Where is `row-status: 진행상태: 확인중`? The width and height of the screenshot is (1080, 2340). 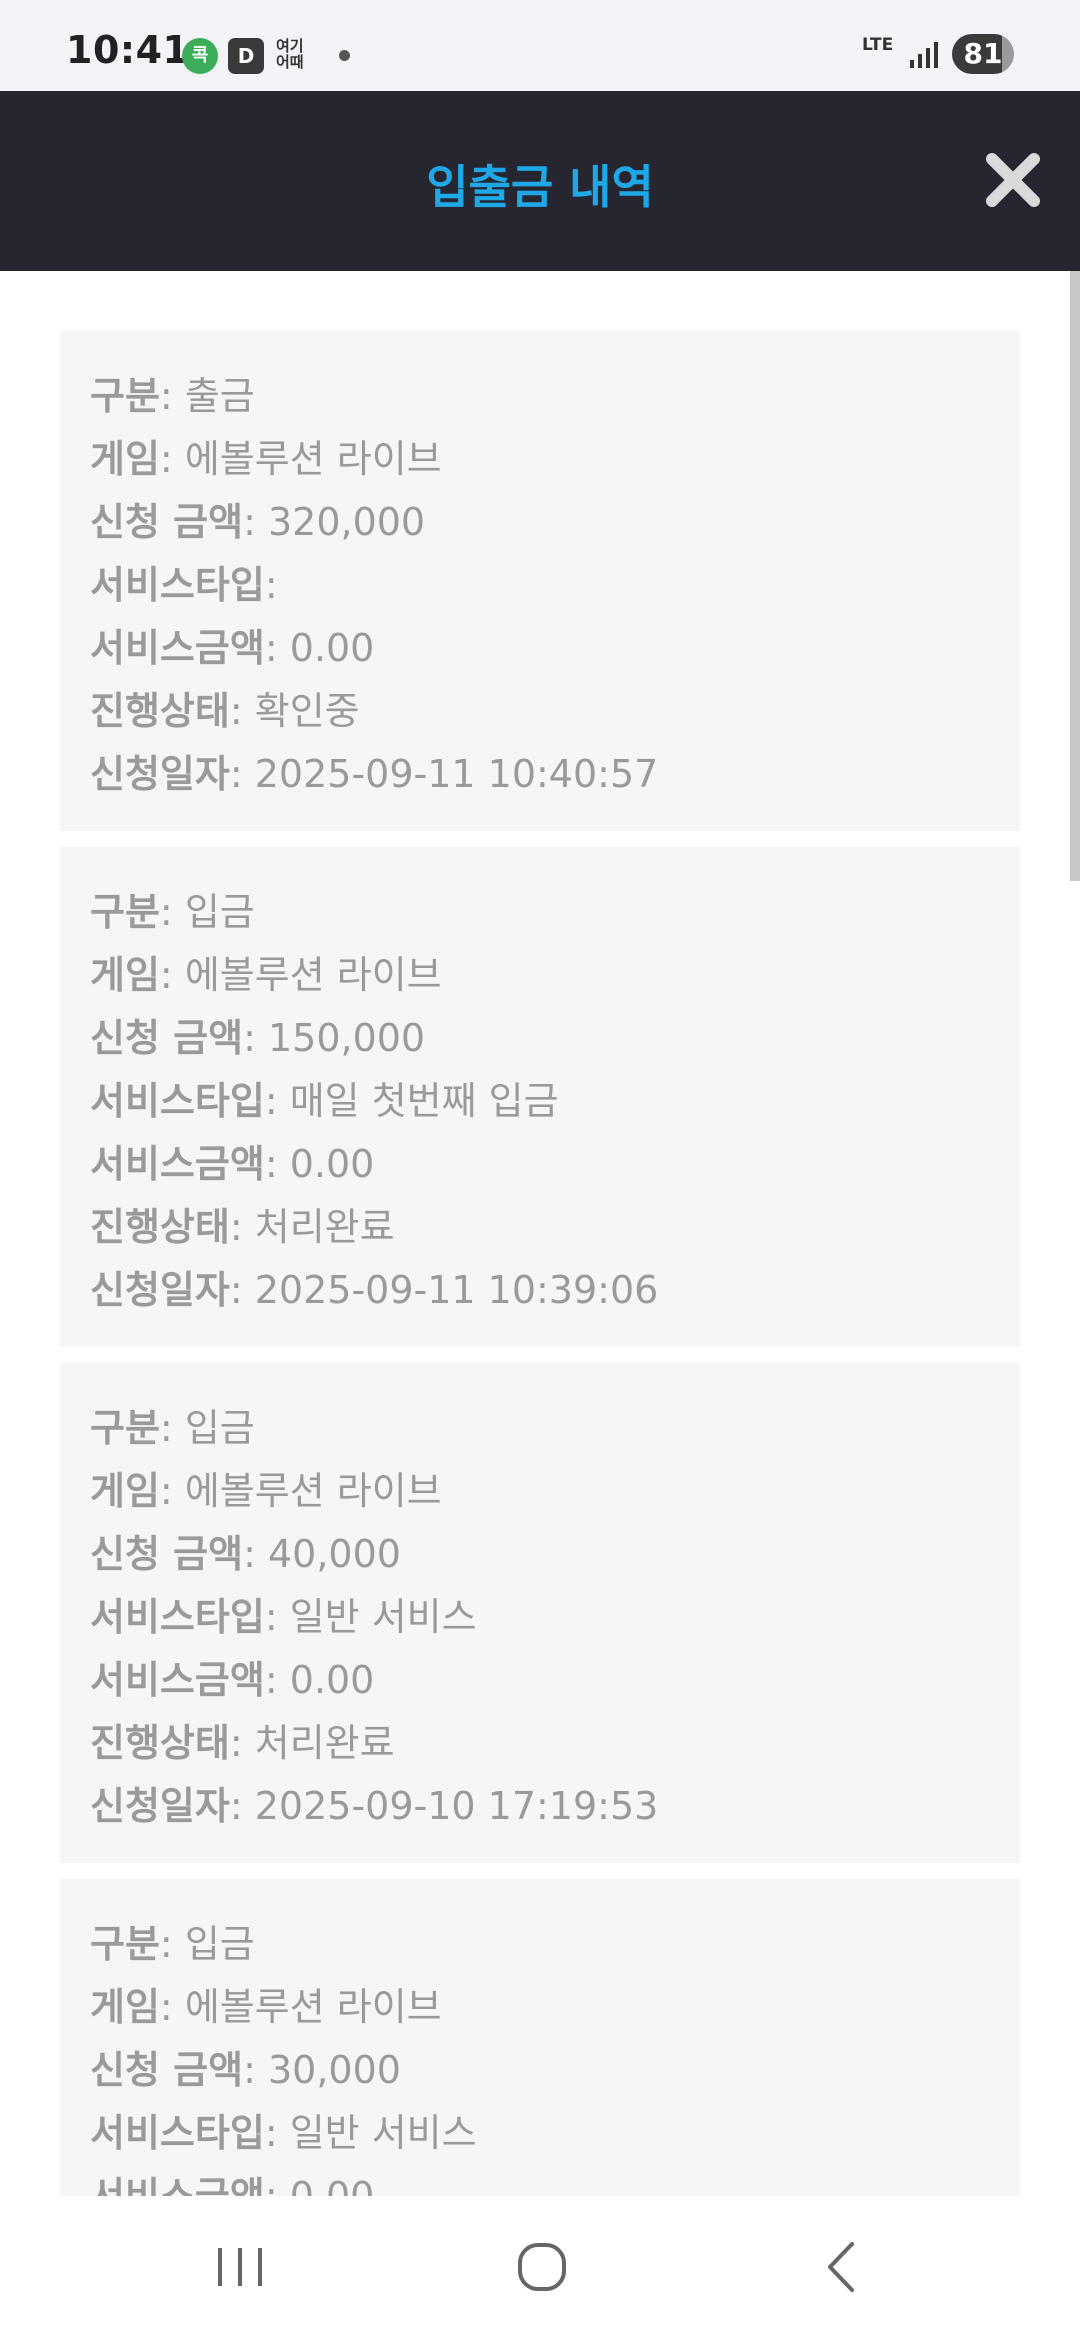
row-status: 진행상태: 확인중 is located at coordinates (225, 711).